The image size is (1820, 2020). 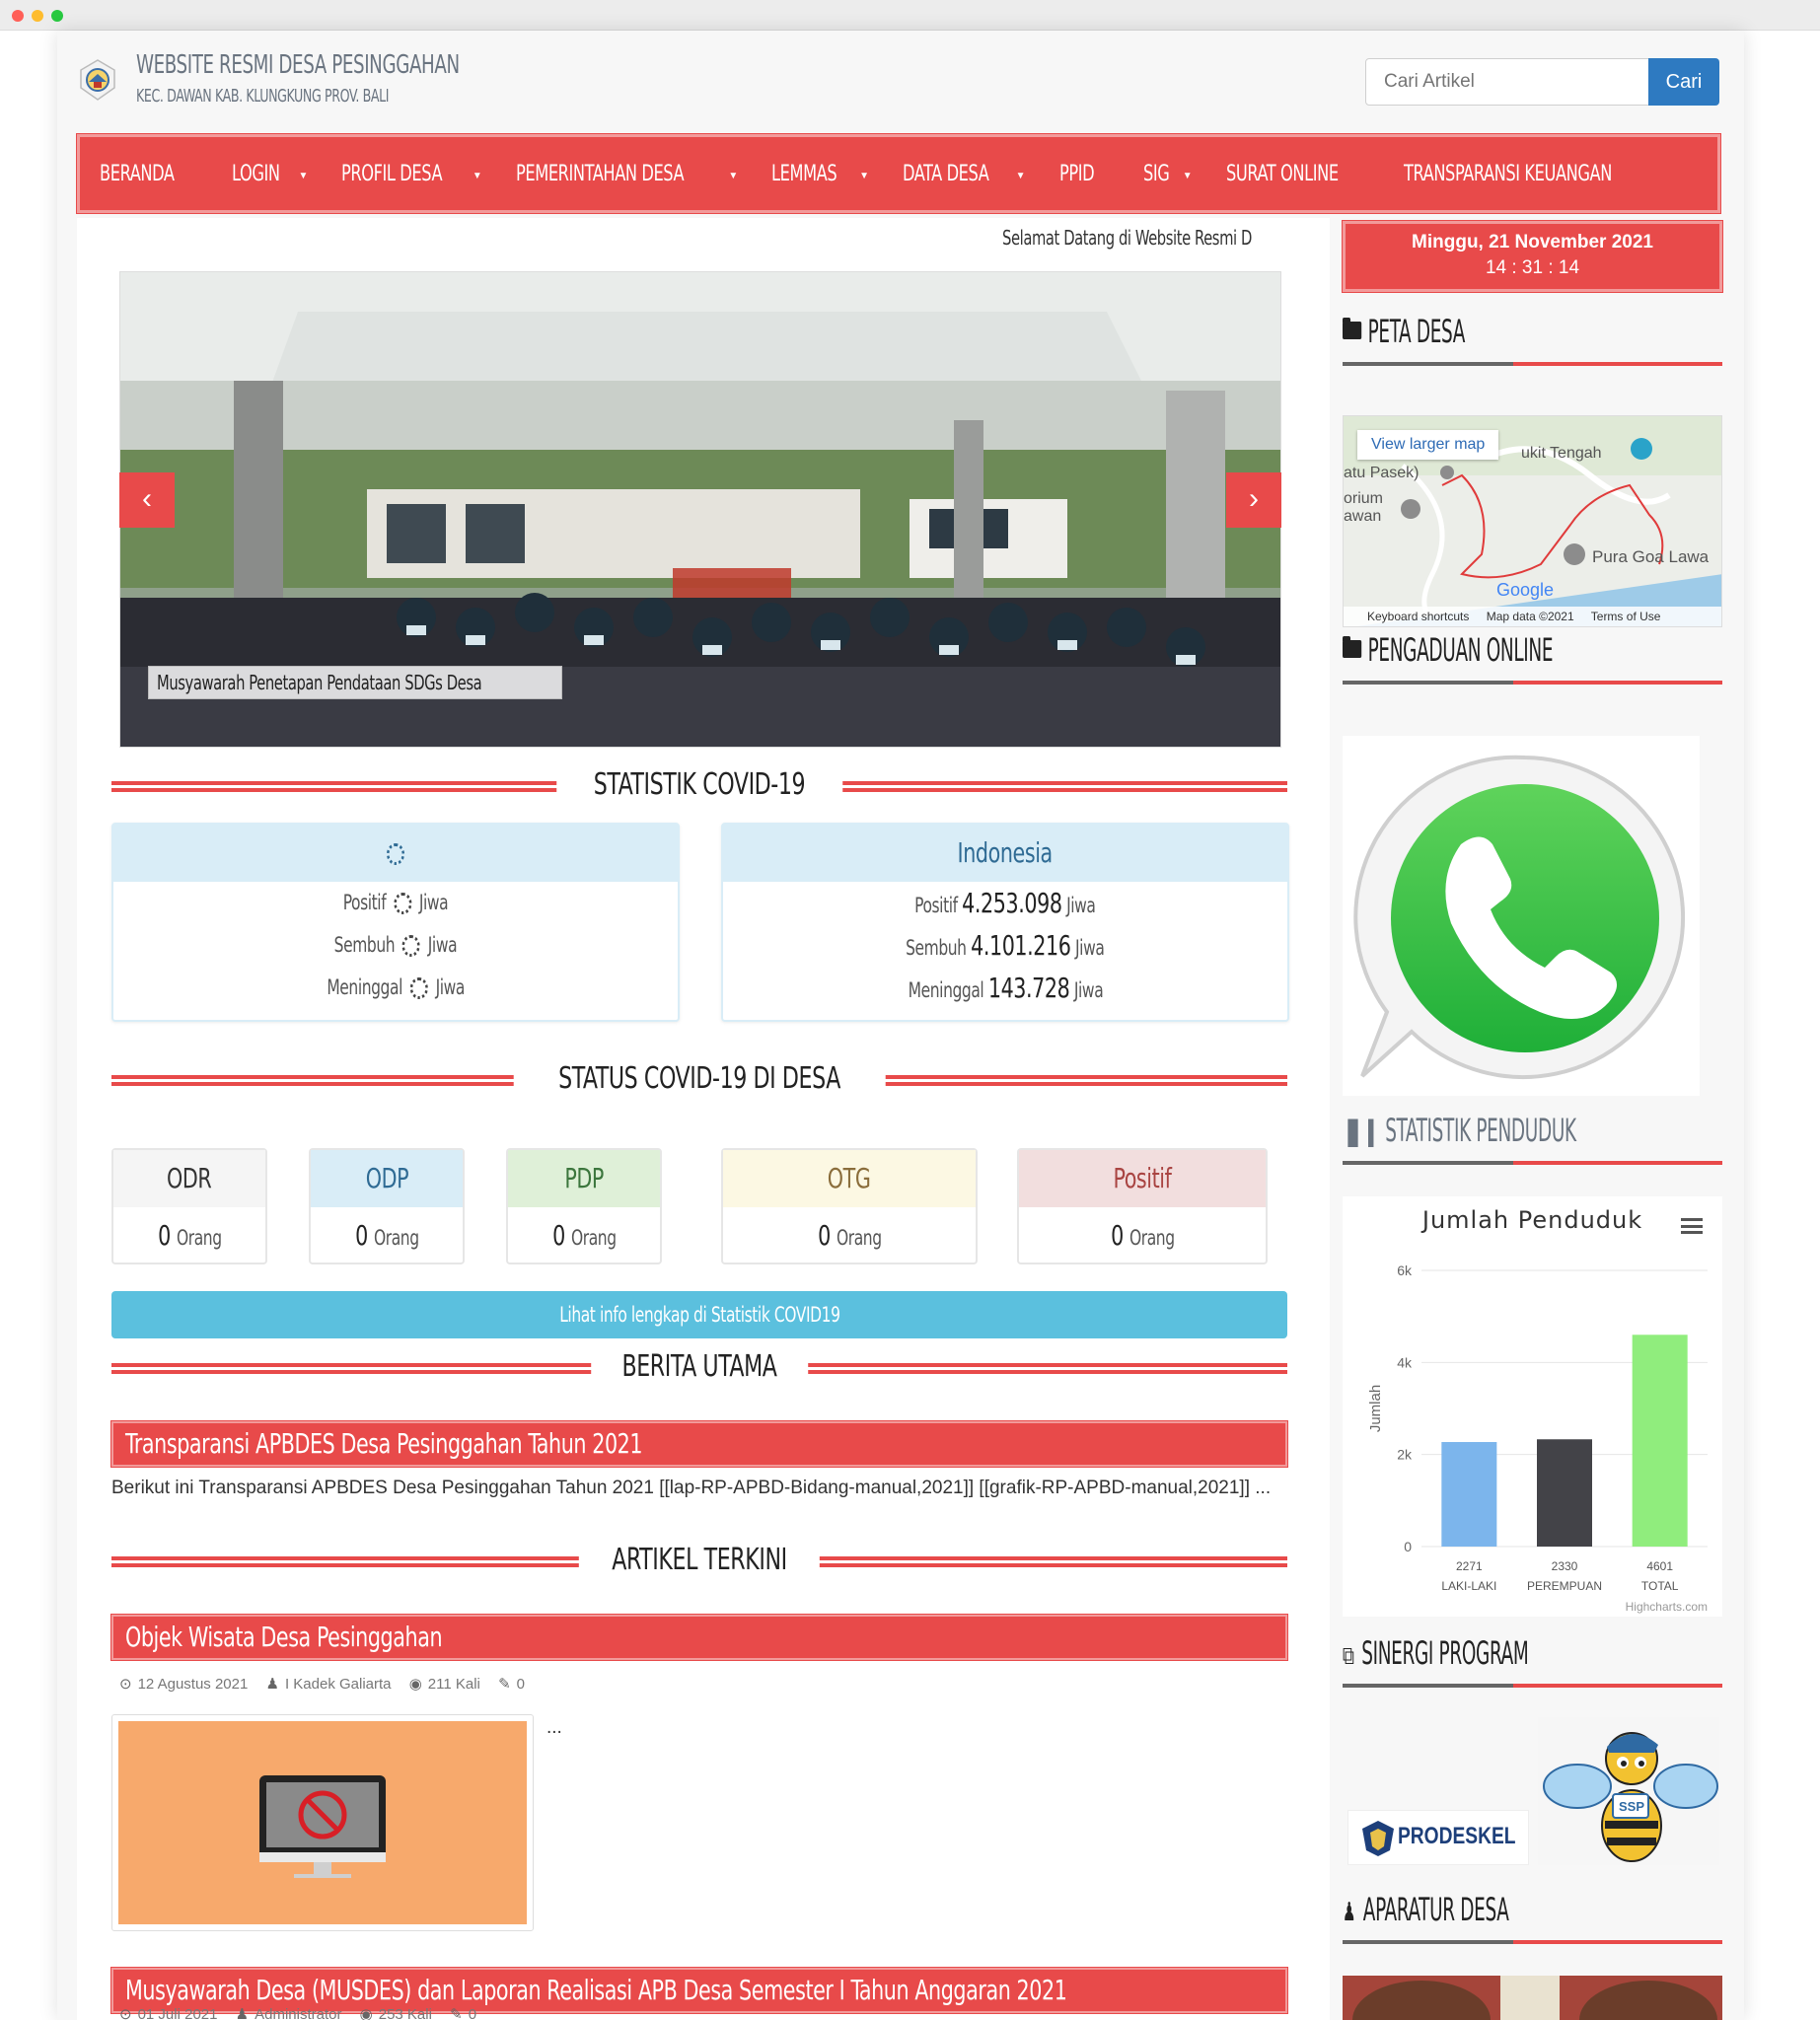 I want to click on slider-next-button: ›, so click(x=1253, y=500).